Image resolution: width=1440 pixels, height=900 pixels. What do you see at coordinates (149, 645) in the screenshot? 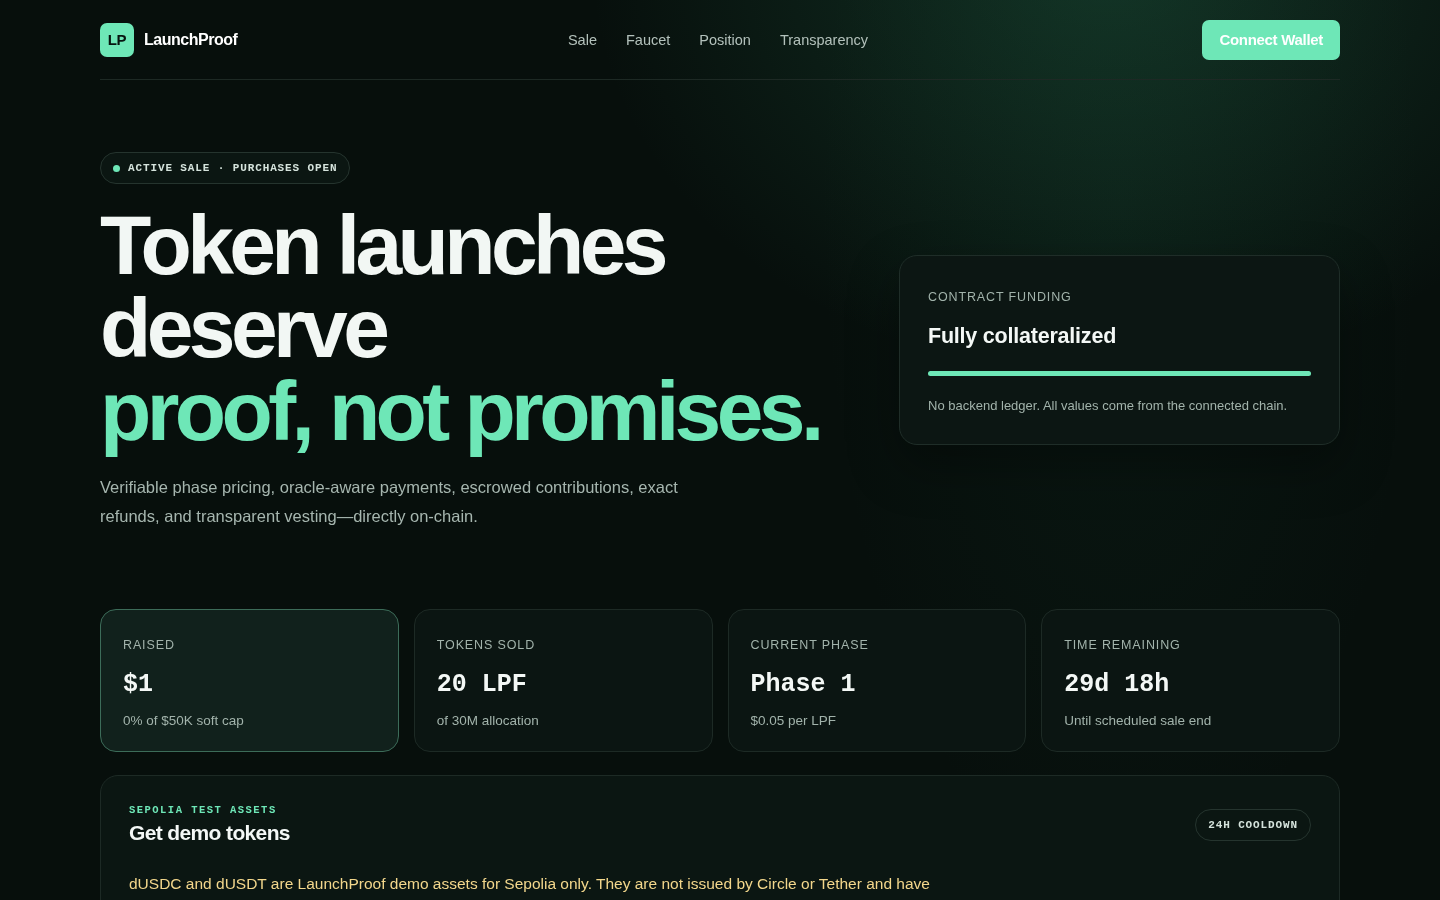
I see `stat-label: RAISED` at bounding box center [149, 645].